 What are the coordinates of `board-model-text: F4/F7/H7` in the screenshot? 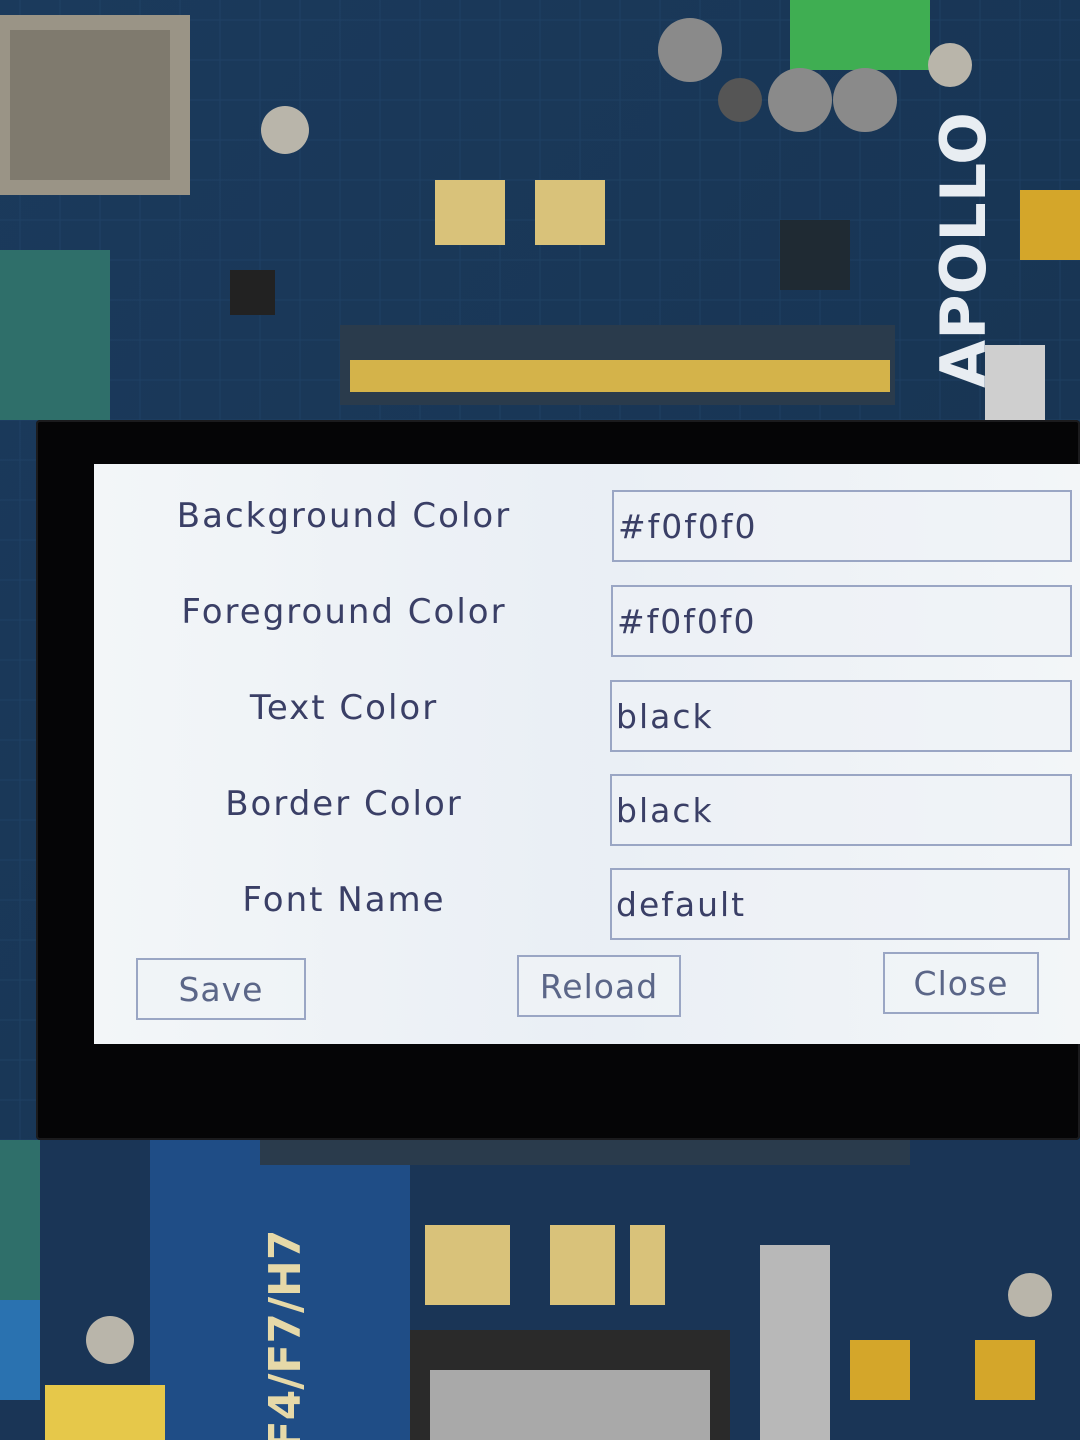 It's located at (285, 1335).